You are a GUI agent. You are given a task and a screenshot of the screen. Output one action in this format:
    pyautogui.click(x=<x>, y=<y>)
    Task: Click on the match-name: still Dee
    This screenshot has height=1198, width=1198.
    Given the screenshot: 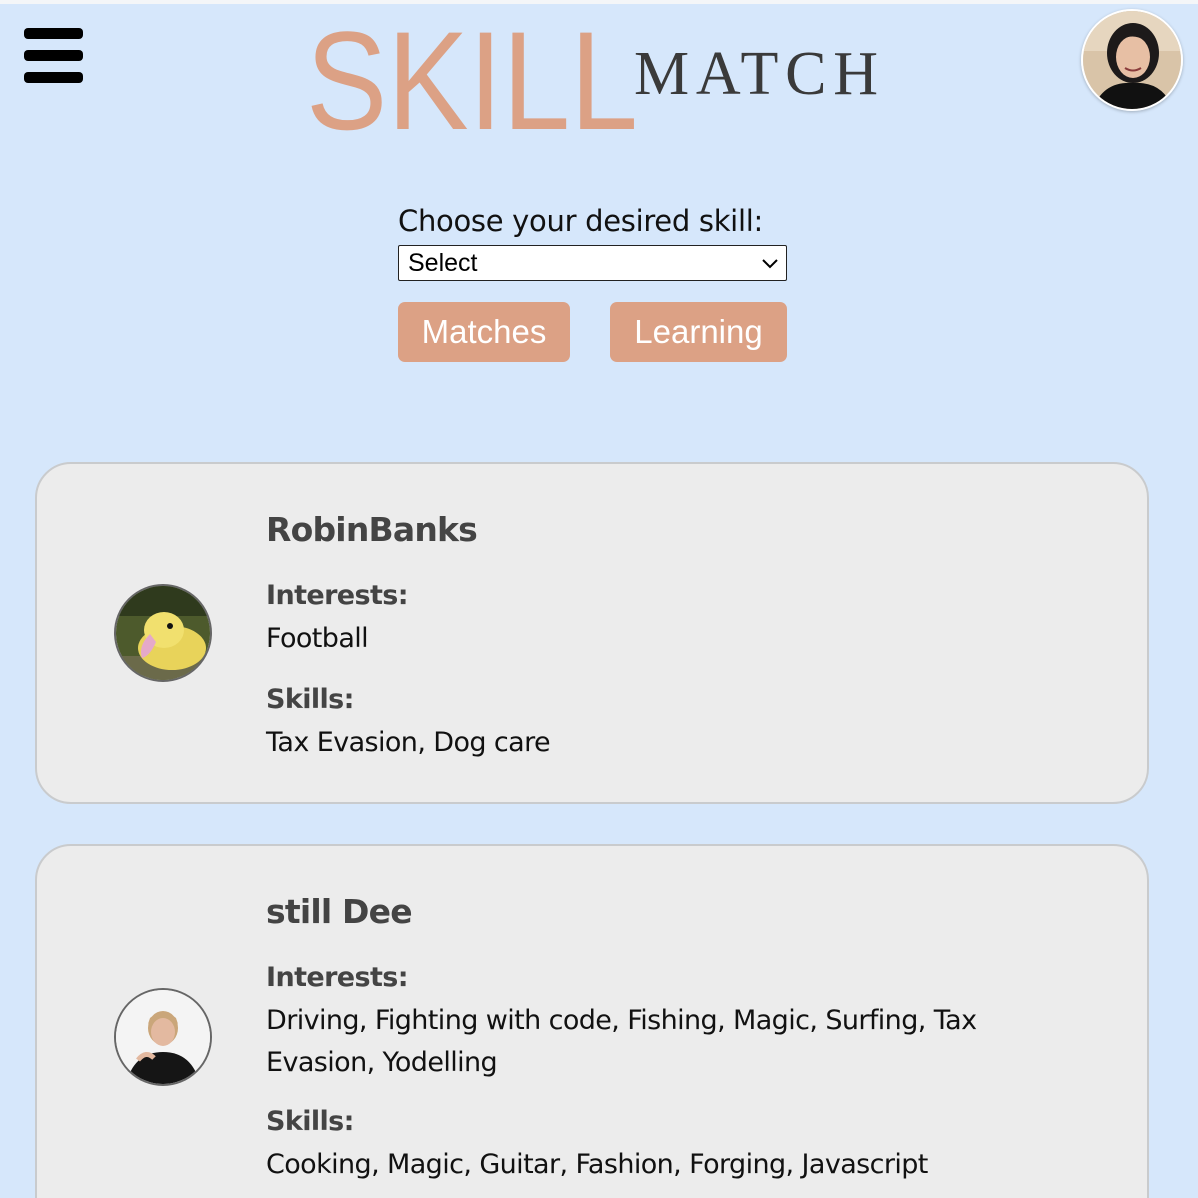 What is the action you would take?
    pyautogui.click(x=339, y=911)
    